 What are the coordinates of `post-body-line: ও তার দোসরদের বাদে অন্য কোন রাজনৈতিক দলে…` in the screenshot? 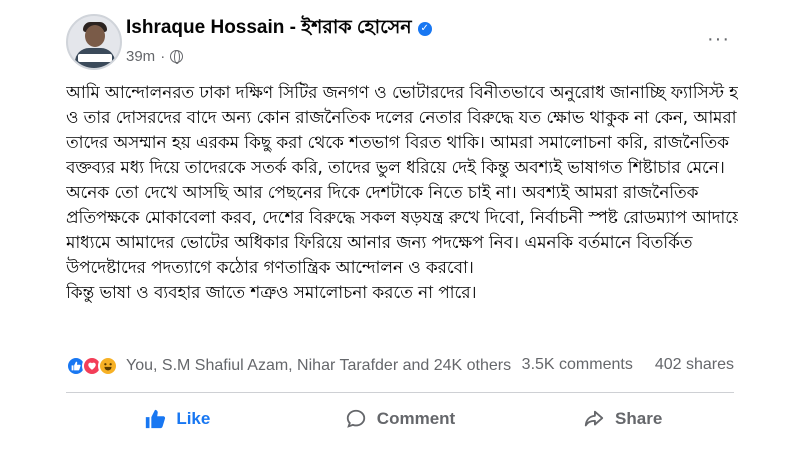 It's located at (401, 117).